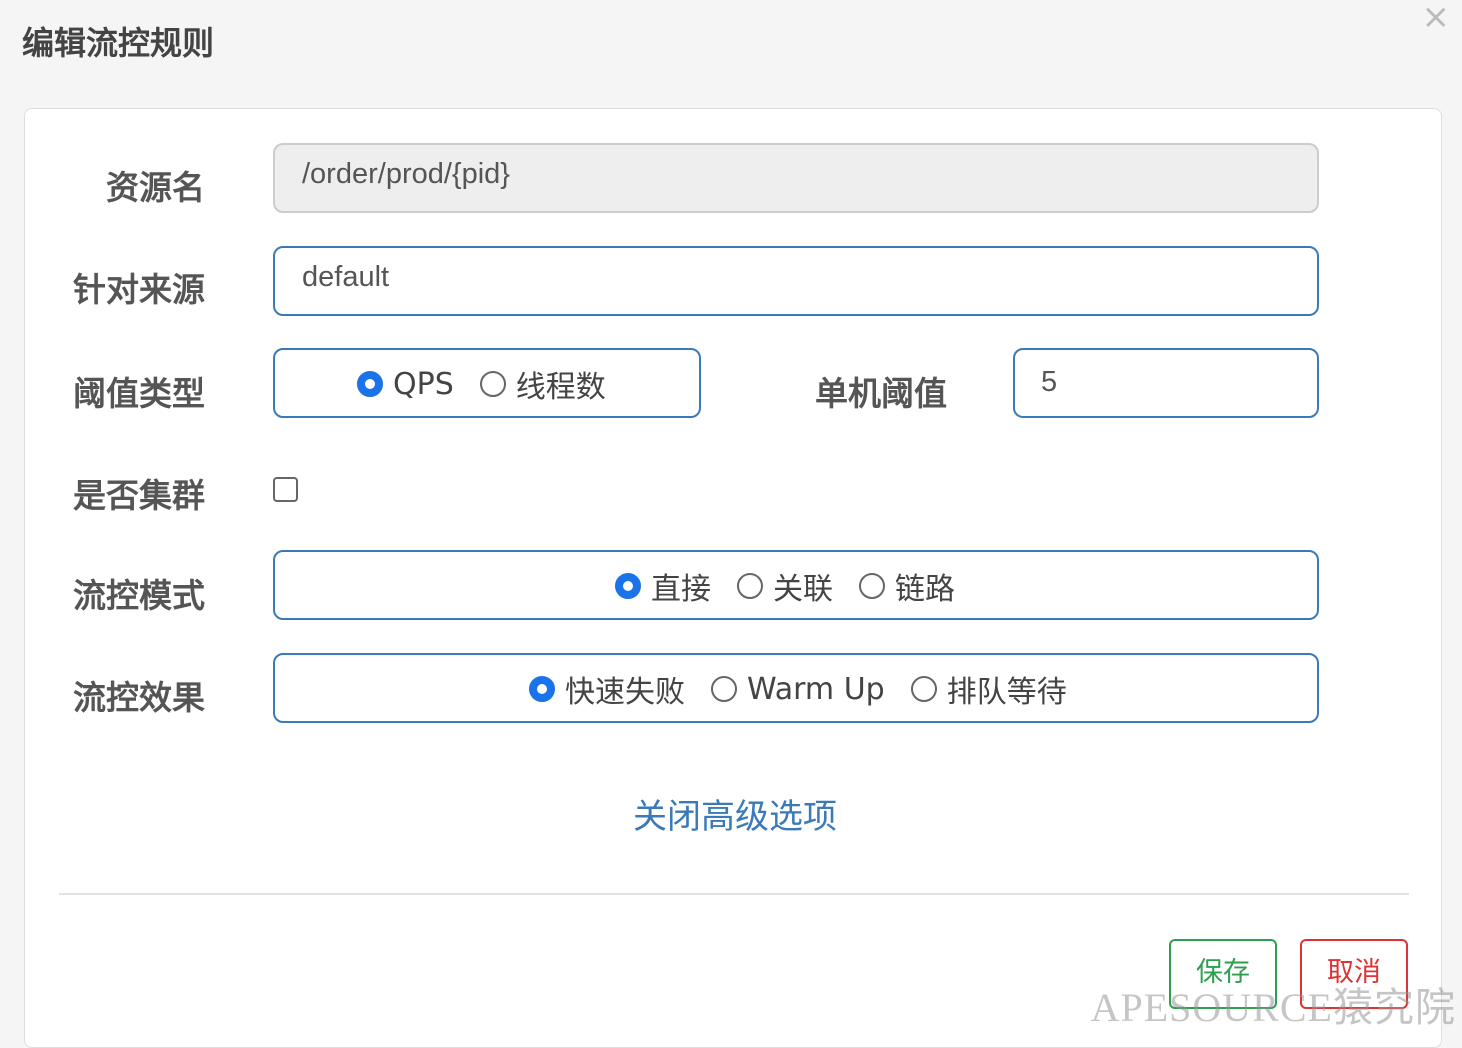 The height and width of the screenshot is (1048, 1462). I want to click on mode-label: 流控模式, so click(139, 595).